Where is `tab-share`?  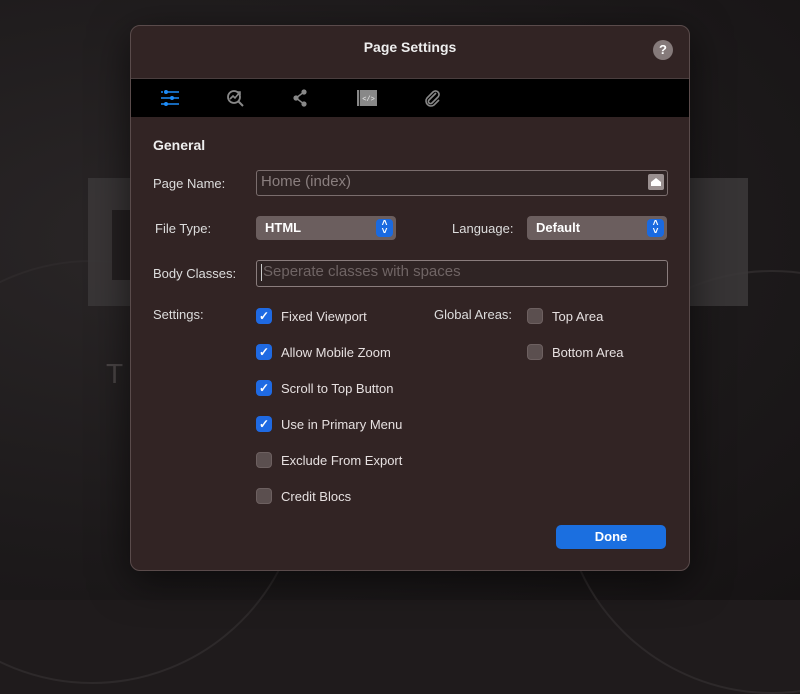 tab-share is located at coordinates (301, 98).